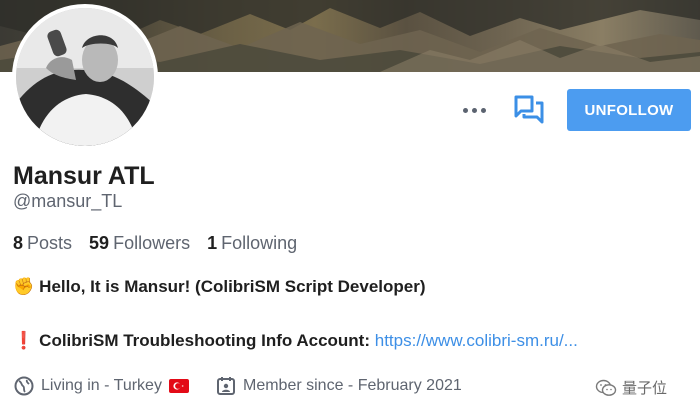 Image resolution: width=700 pixels, height=420 pixels. What do you see at coordinates (152, 243) in the screenshot?
I see `followers-label: Followers` at bounding box center [152, 243].